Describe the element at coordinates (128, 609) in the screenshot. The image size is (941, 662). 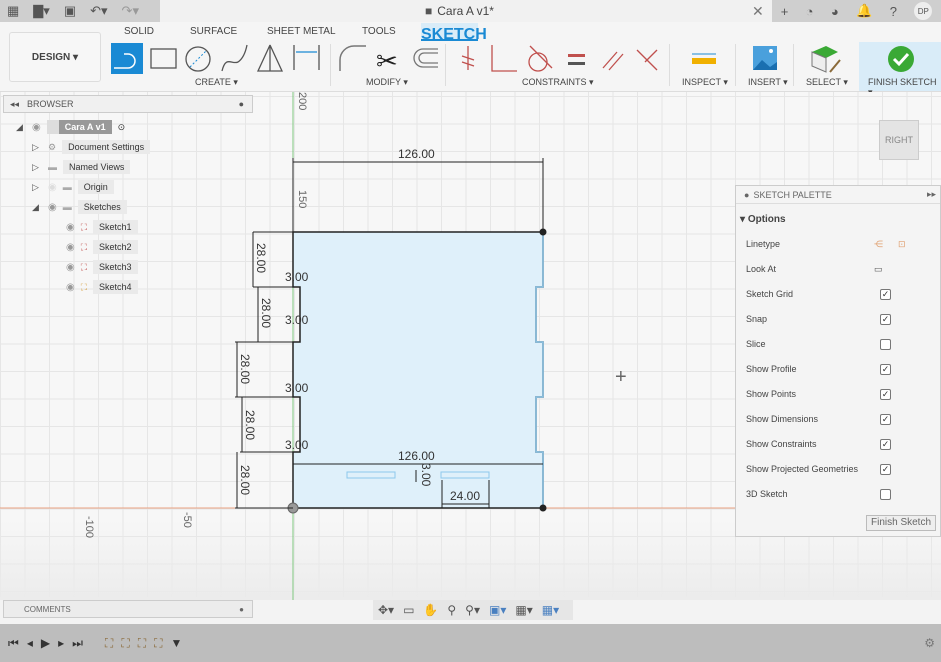
I see `comments-panel: COMMENTS ●` at that location.